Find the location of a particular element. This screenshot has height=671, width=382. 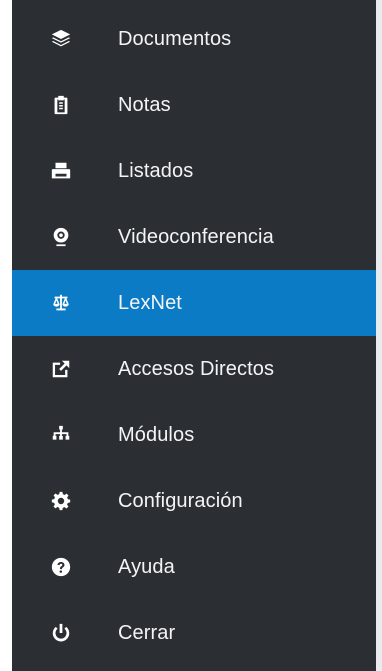

menu-item-label: Módulos is located at coordinates (156, 434).